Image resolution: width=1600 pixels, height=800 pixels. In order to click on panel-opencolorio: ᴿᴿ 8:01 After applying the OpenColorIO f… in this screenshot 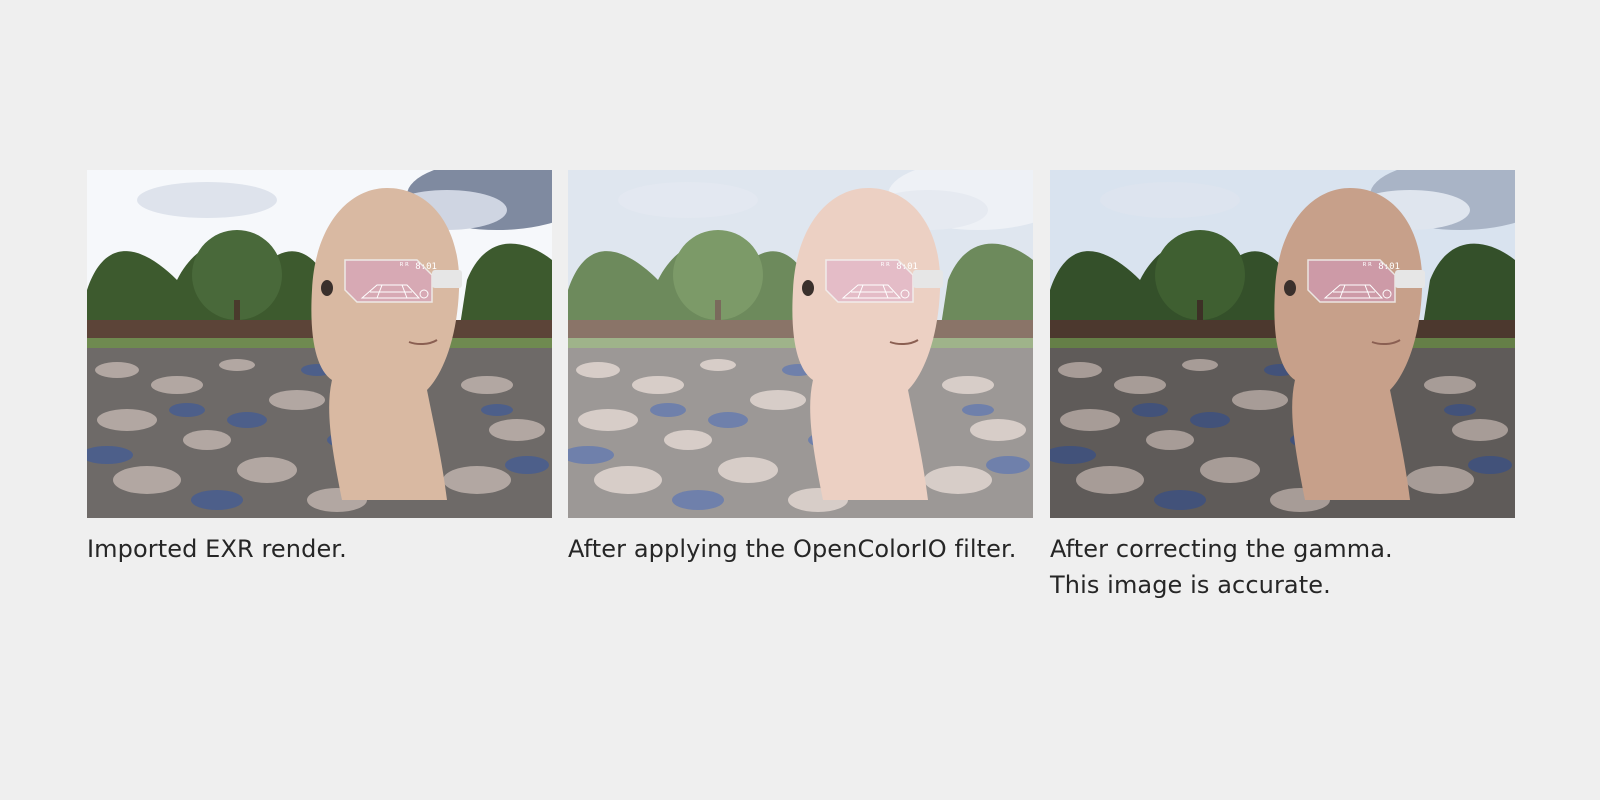, I will do `click(800, 368)`.